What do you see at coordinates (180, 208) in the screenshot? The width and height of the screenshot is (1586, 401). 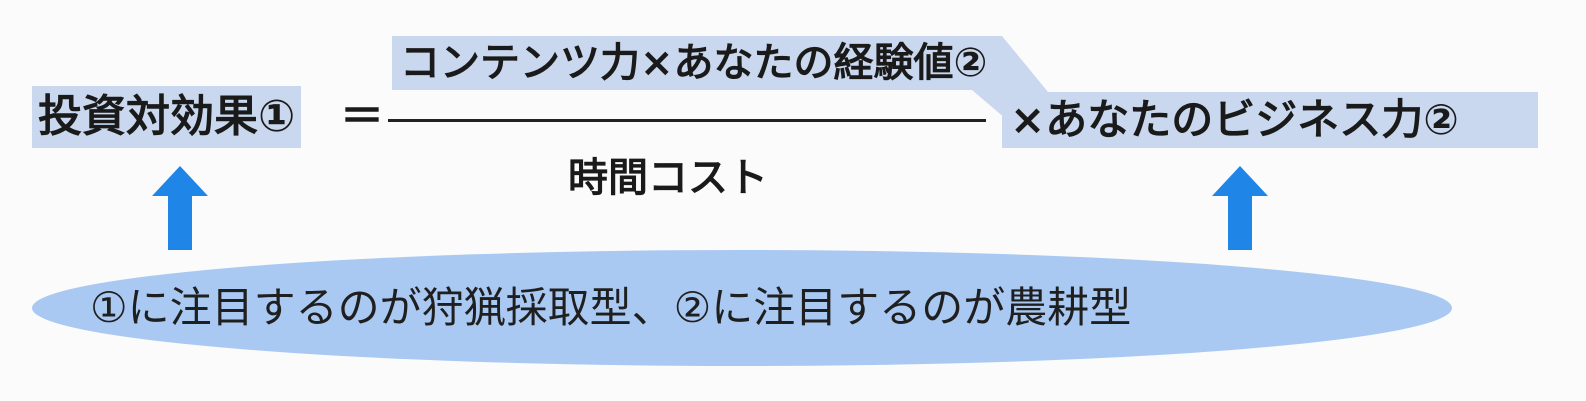 I see `arrow-up-left-icon` at bounding box center [180, 208].